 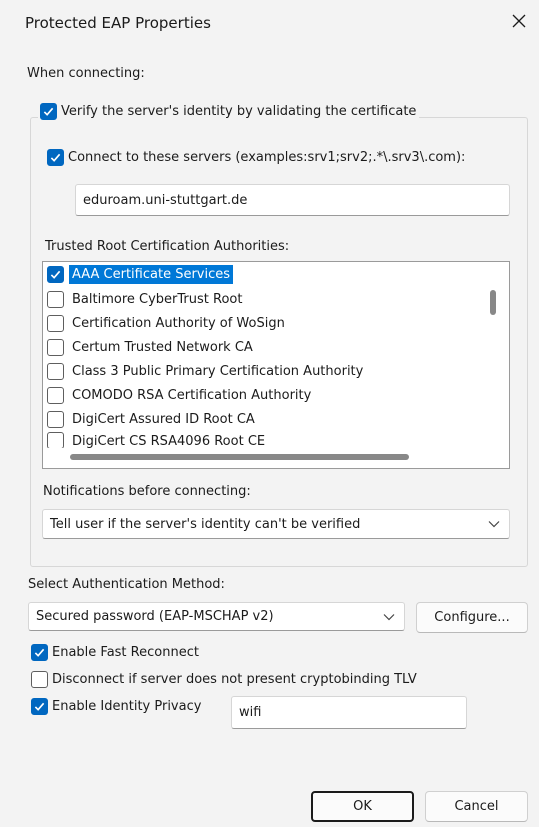 What do you see at coordinates (493, 302) in the screenshot?
I see `vertical-scrollbar-thumb` at bounding box center [493, 302].